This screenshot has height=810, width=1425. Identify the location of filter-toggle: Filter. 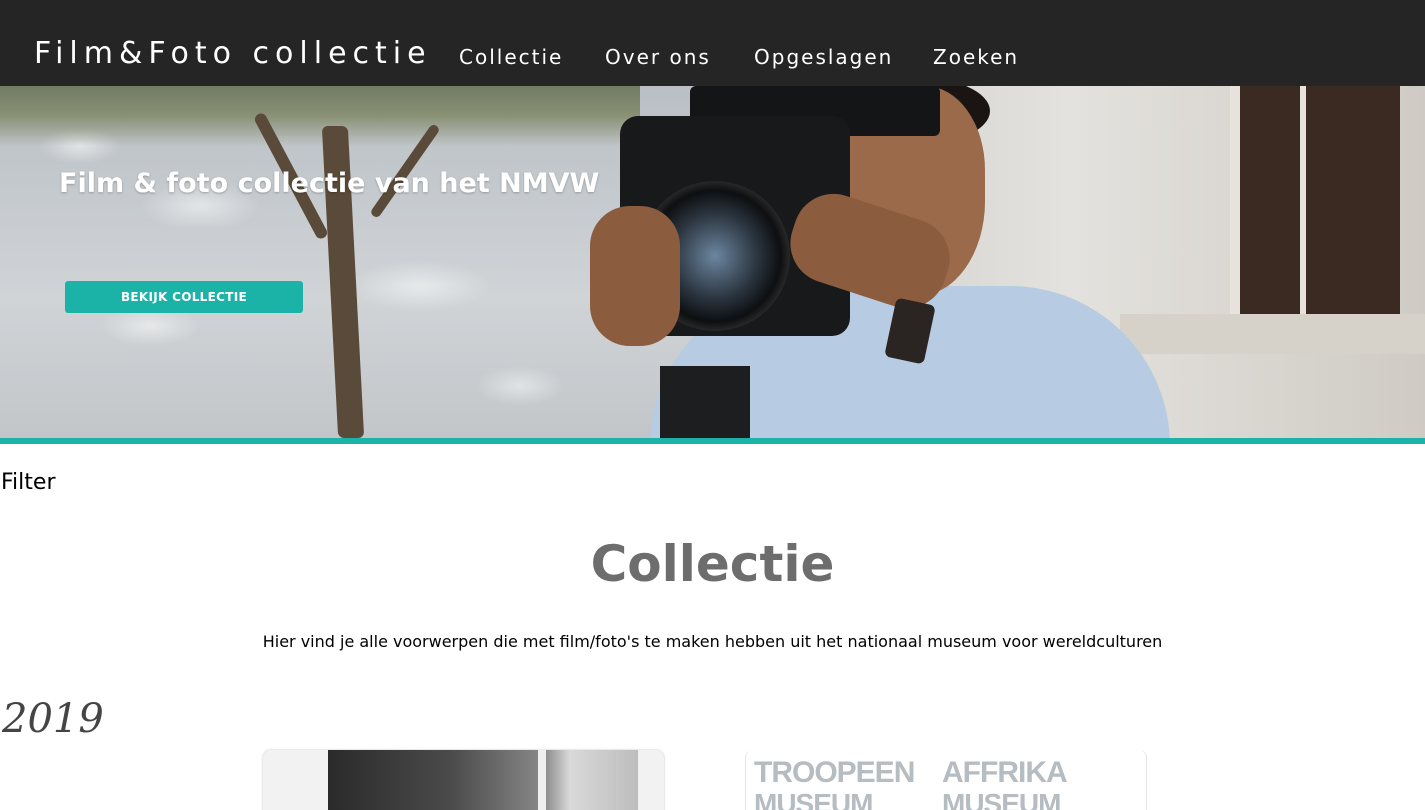
(28, 483).